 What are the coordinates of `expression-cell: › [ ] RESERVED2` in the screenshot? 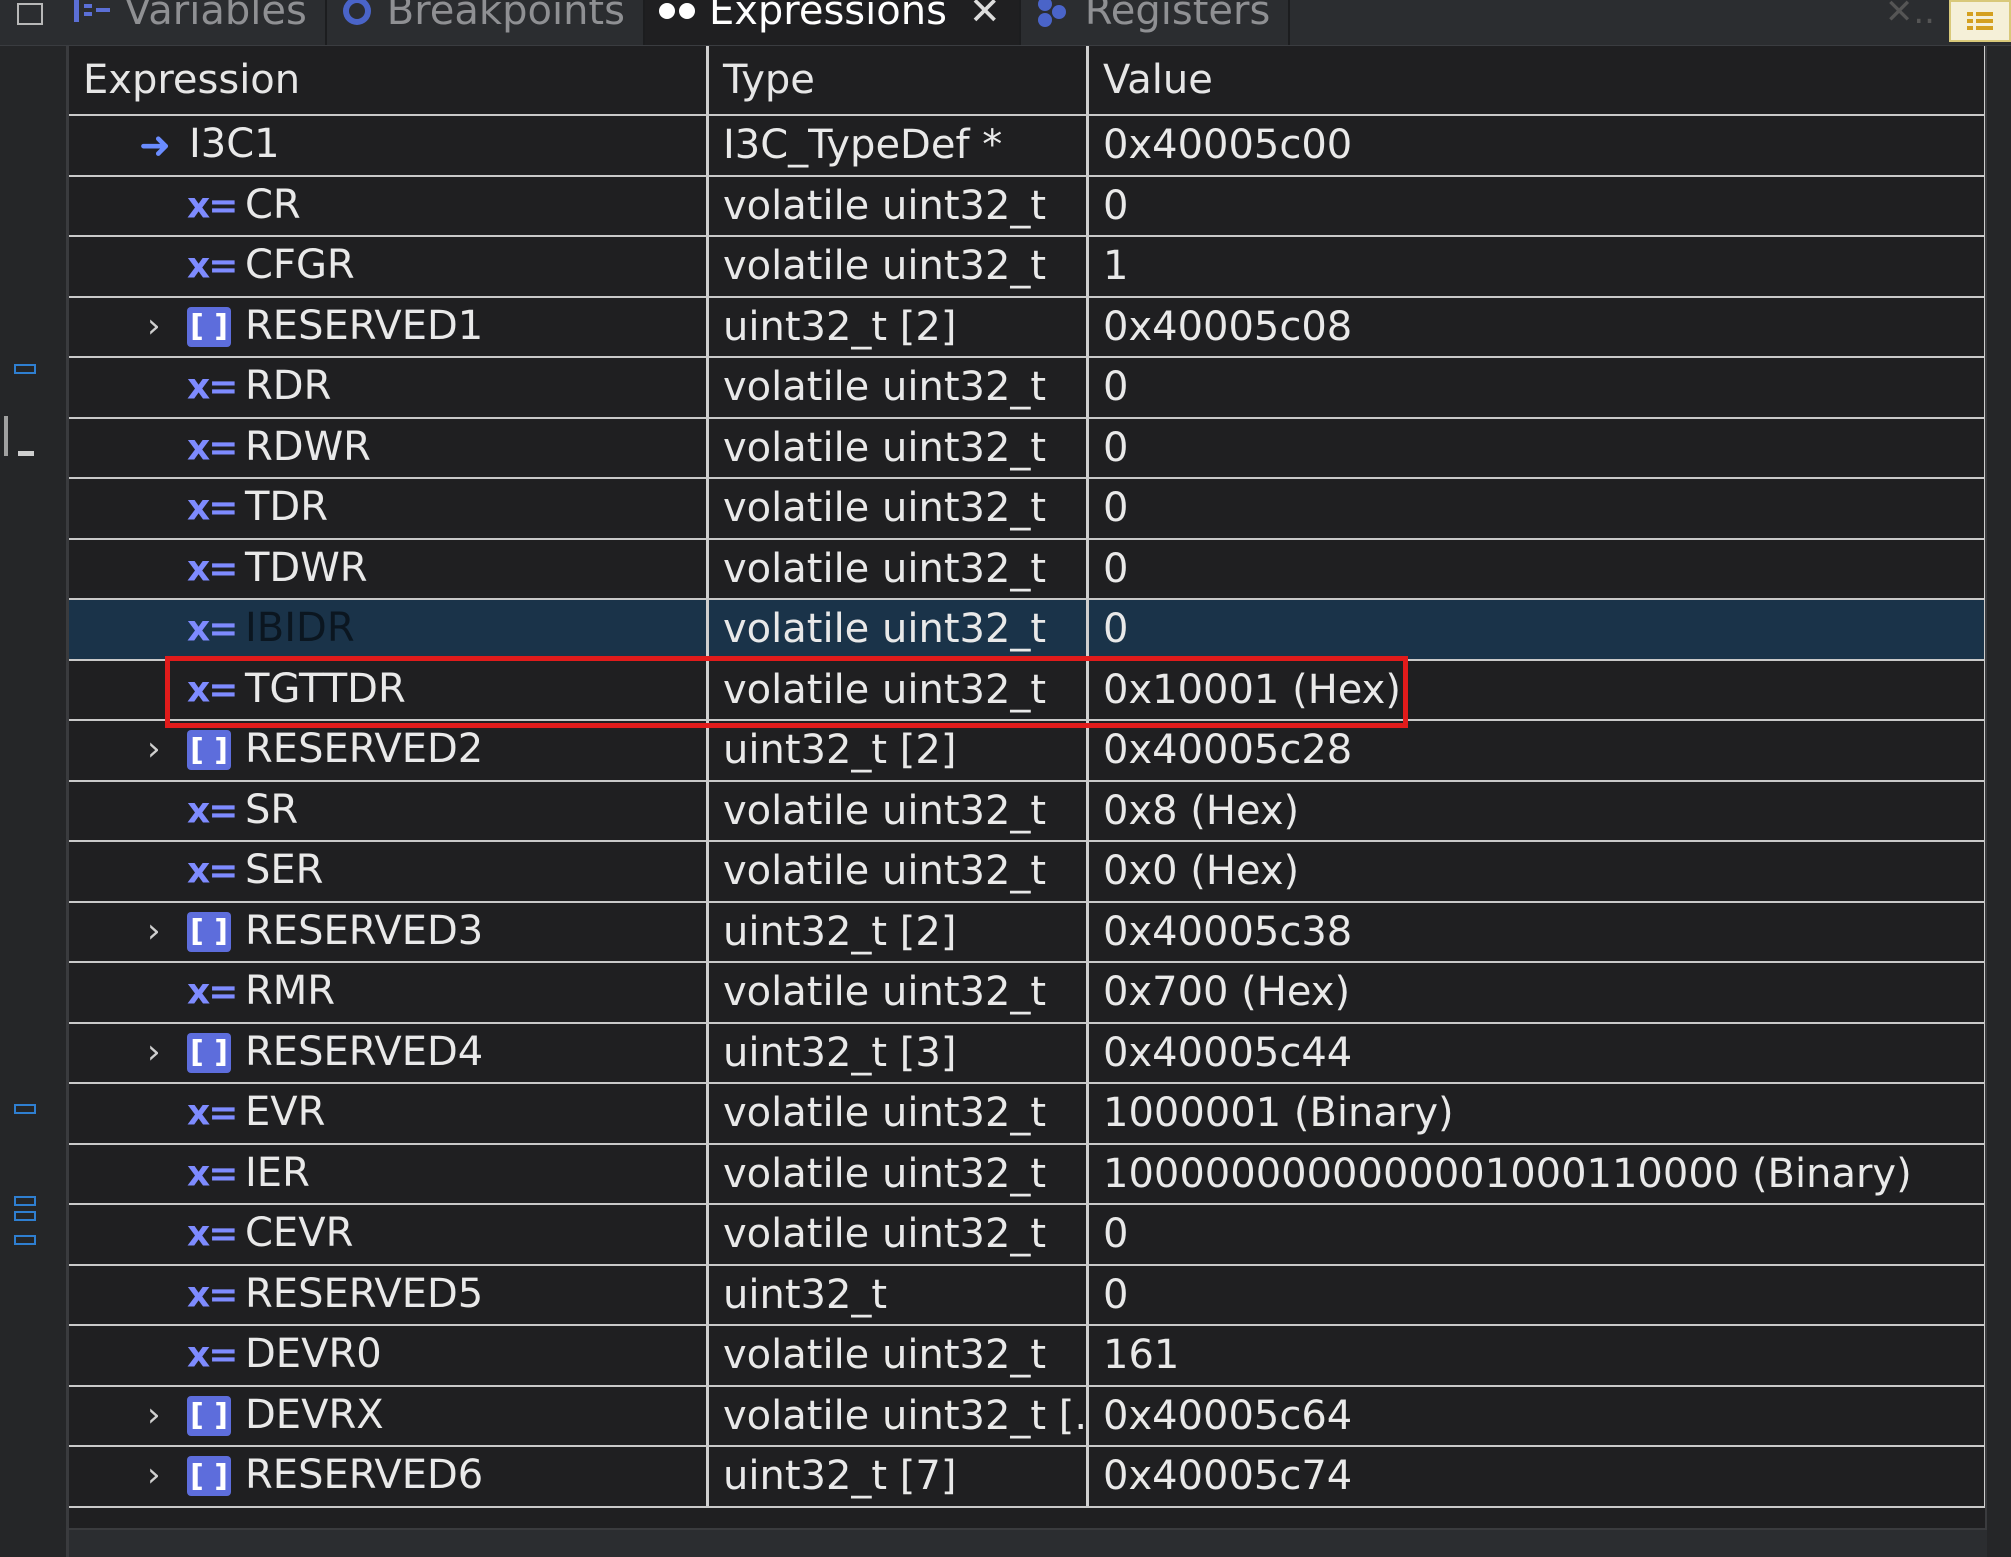 It's located at (389, 750).